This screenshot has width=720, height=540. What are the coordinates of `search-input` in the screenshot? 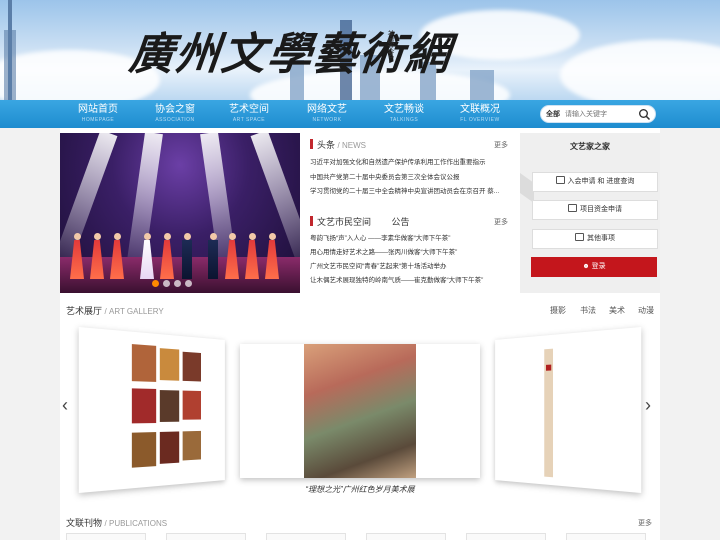 It's located at (601, 114).